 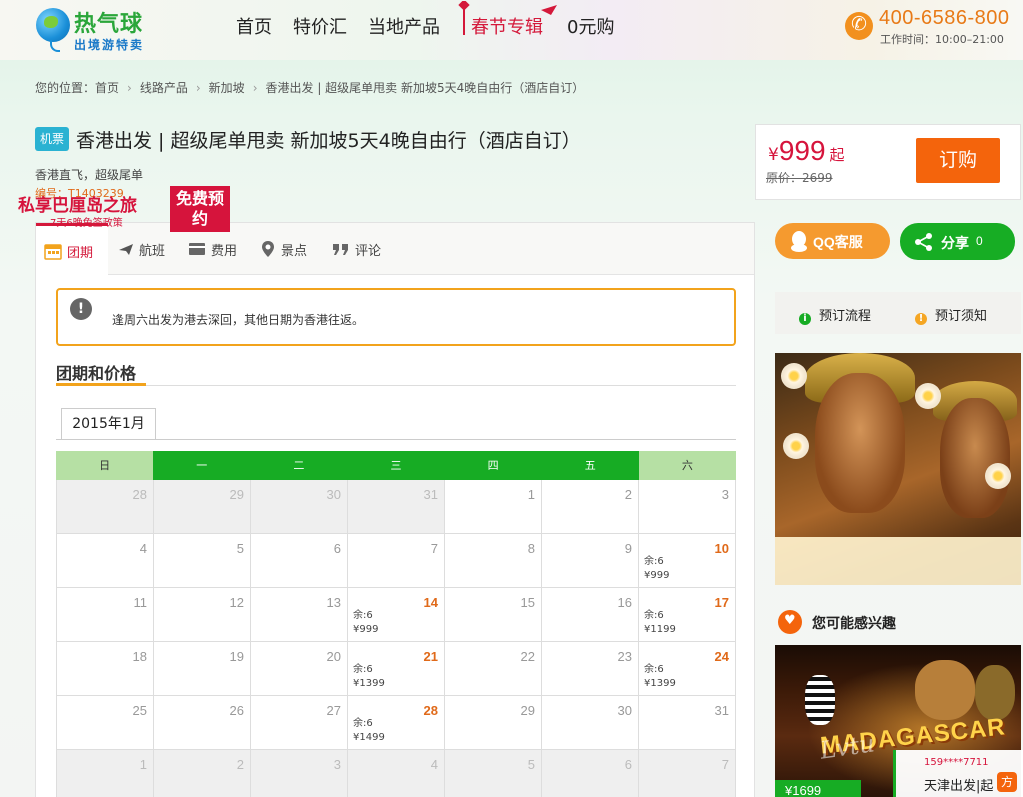 What do you see at coordinates (236, 710) in the screenshot?
I see `day-number: 26` at bounding box center [236, 710].